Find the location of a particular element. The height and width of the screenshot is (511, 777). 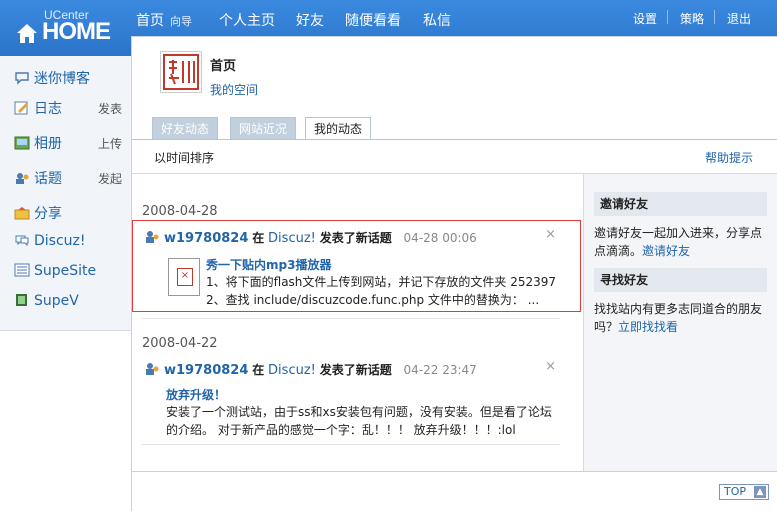

footer-divider is located at coordinates (454, 471).